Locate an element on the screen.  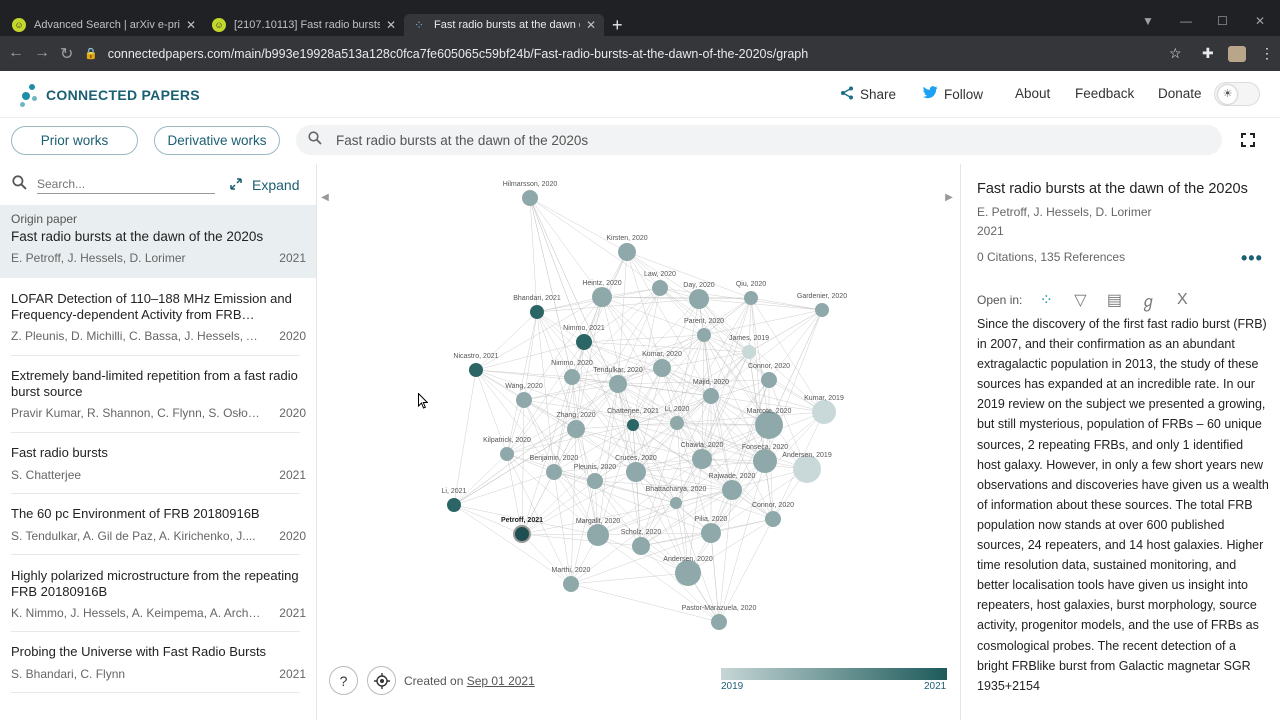
tab-search-icon: ▼ is located at coordinates (1148, 21).